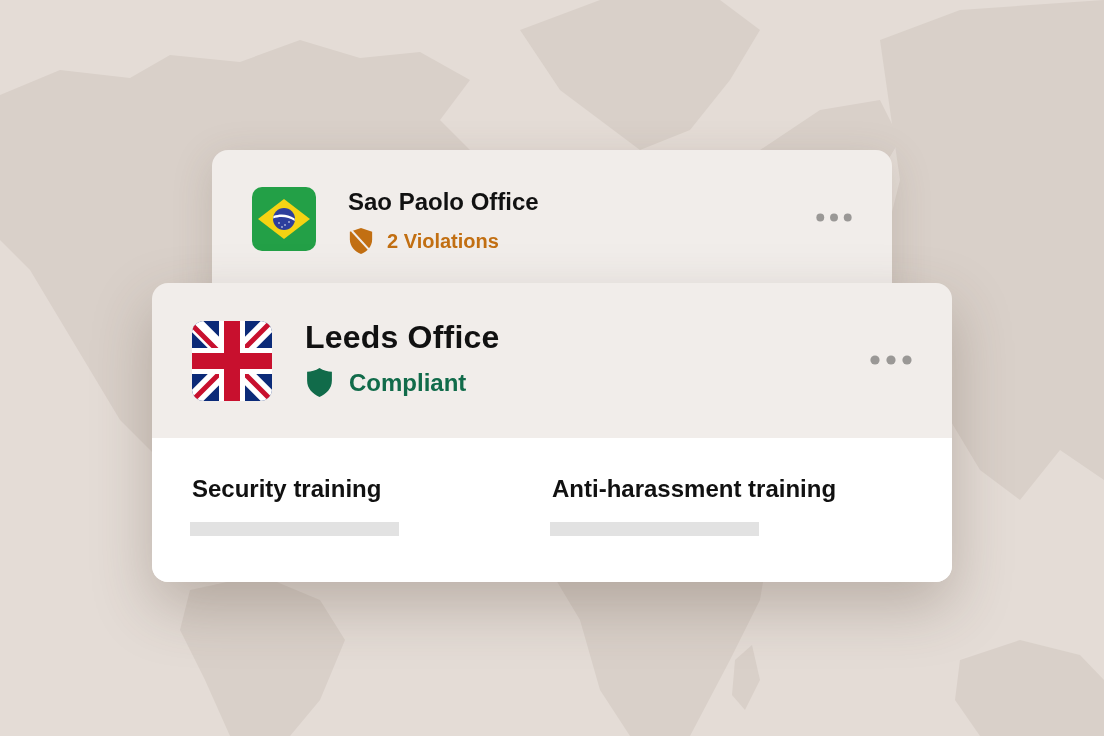 The width and height of the screenshot is (1104, 736). Describe the element at coordinates (443, 241) in the screenshot. I see `status-label: 2 Violations` at that location.